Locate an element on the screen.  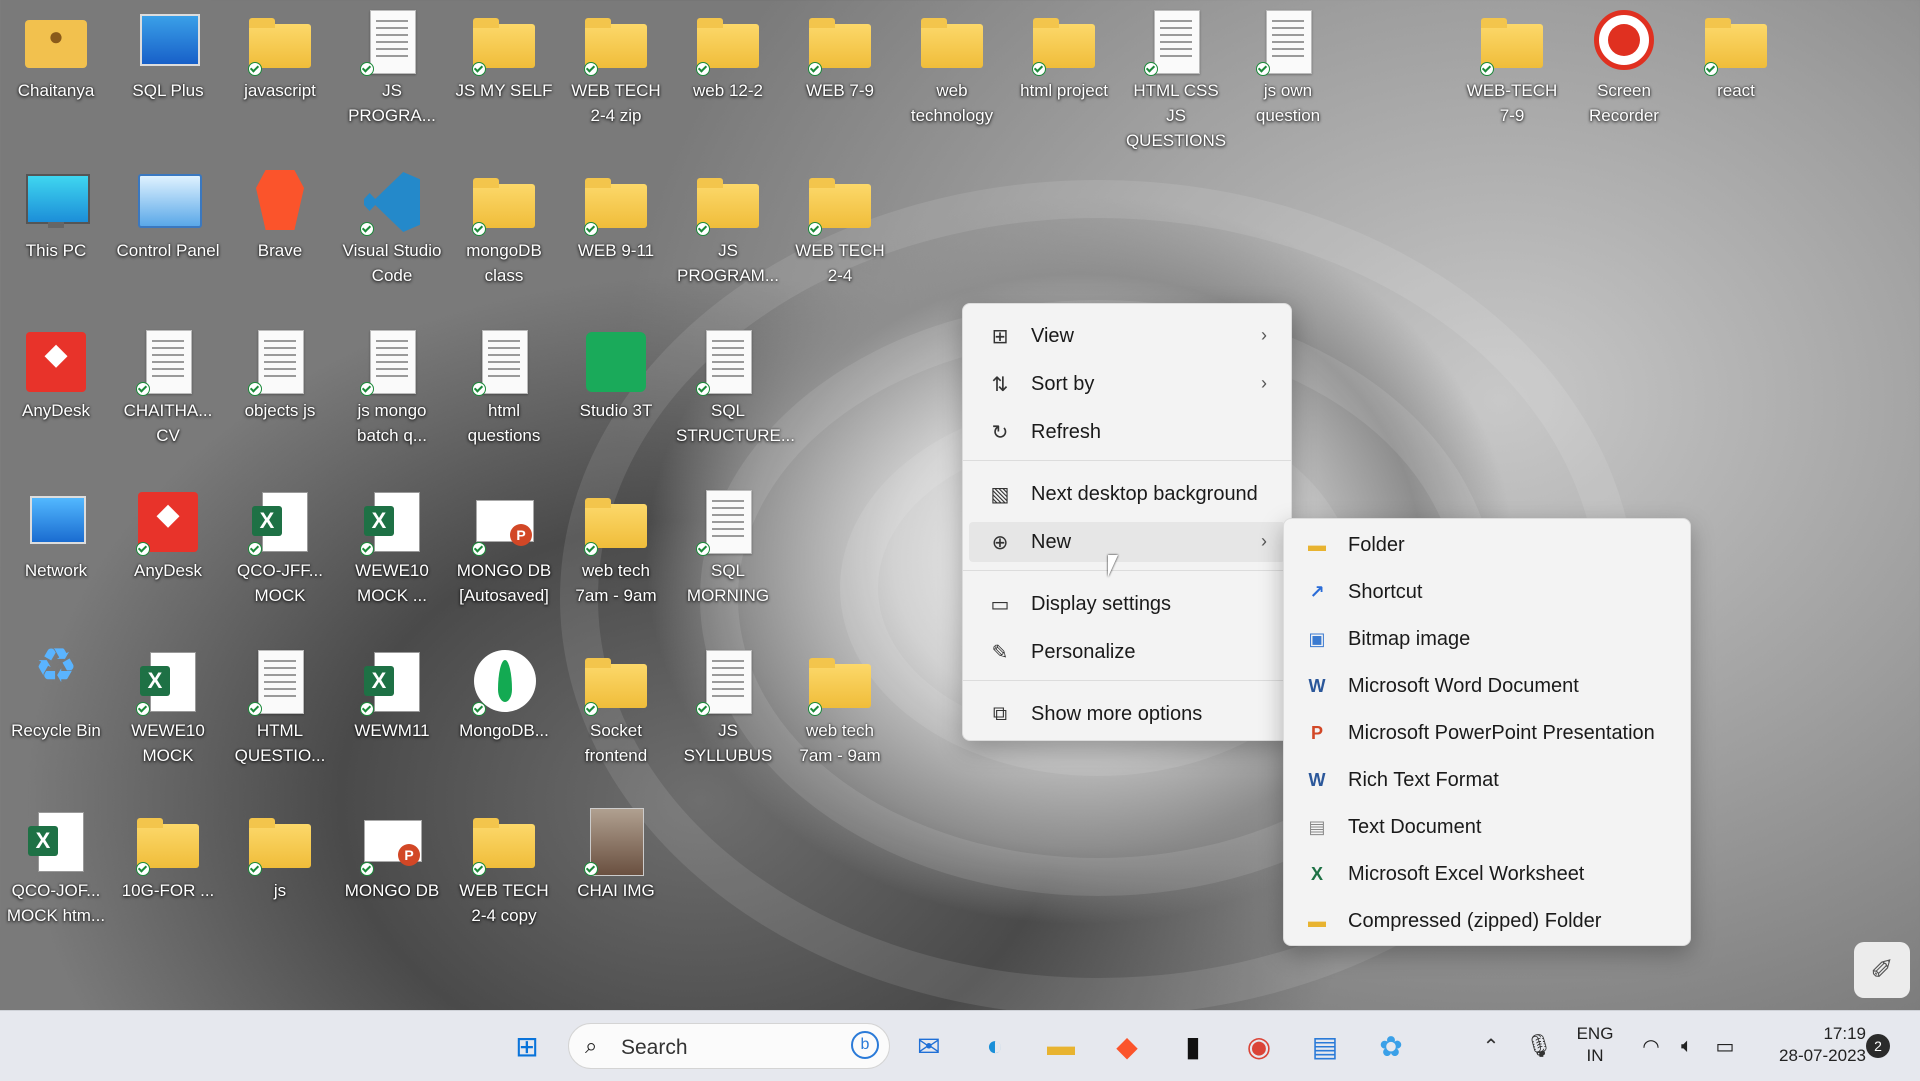
paint-app-button: ✿ is located at coordinates (1391, 1046).